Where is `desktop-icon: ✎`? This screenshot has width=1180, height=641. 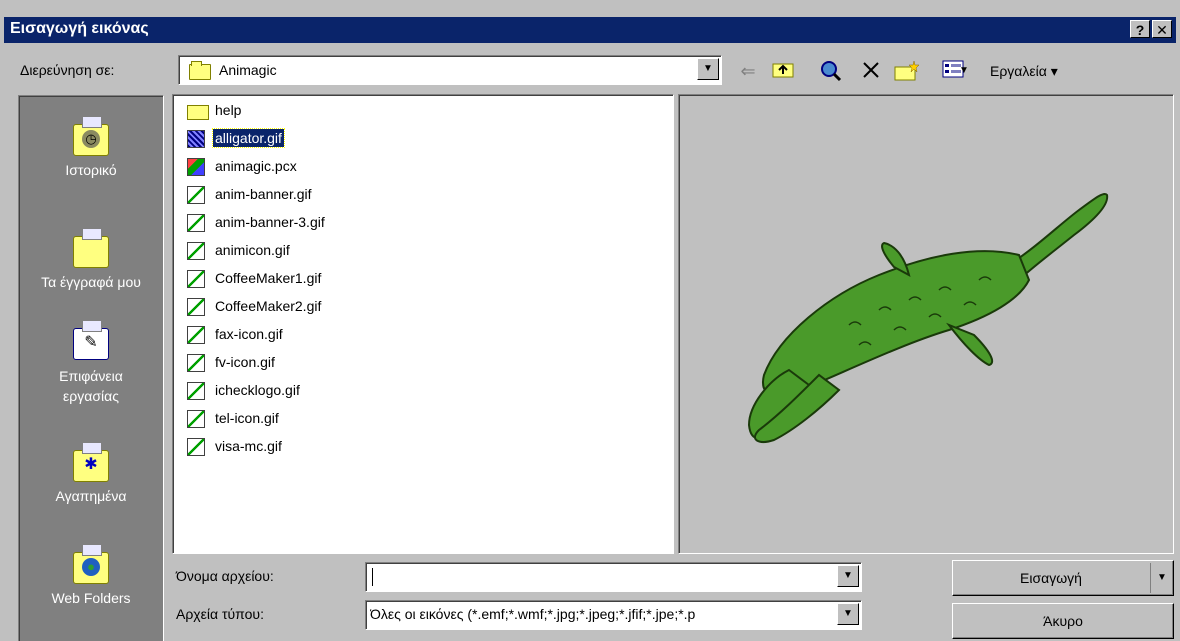 desktop-icon: ✎ is located at coordinates (91, 340).